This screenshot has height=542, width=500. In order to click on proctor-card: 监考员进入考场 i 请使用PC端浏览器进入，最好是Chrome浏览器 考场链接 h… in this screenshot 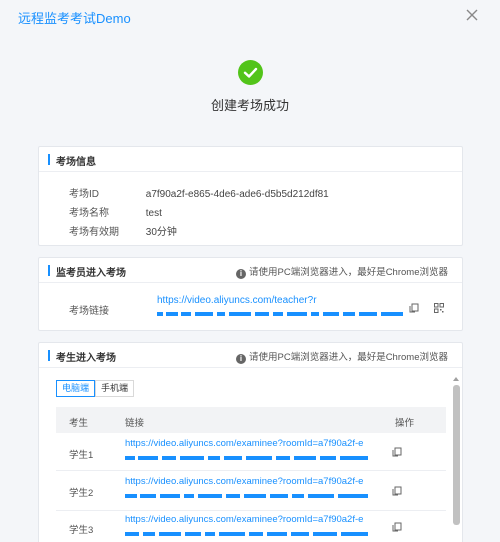, I will do `click(250, 294)`.